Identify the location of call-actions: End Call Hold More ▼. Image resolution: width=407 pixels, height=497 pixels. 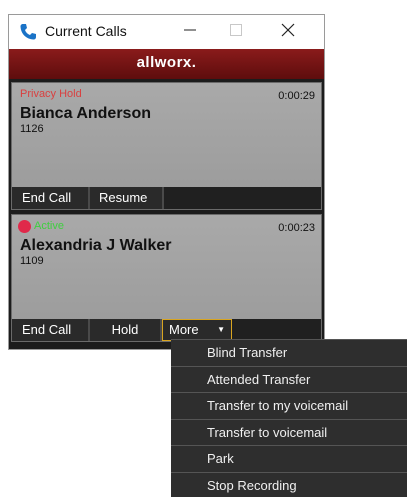
(166, 330).